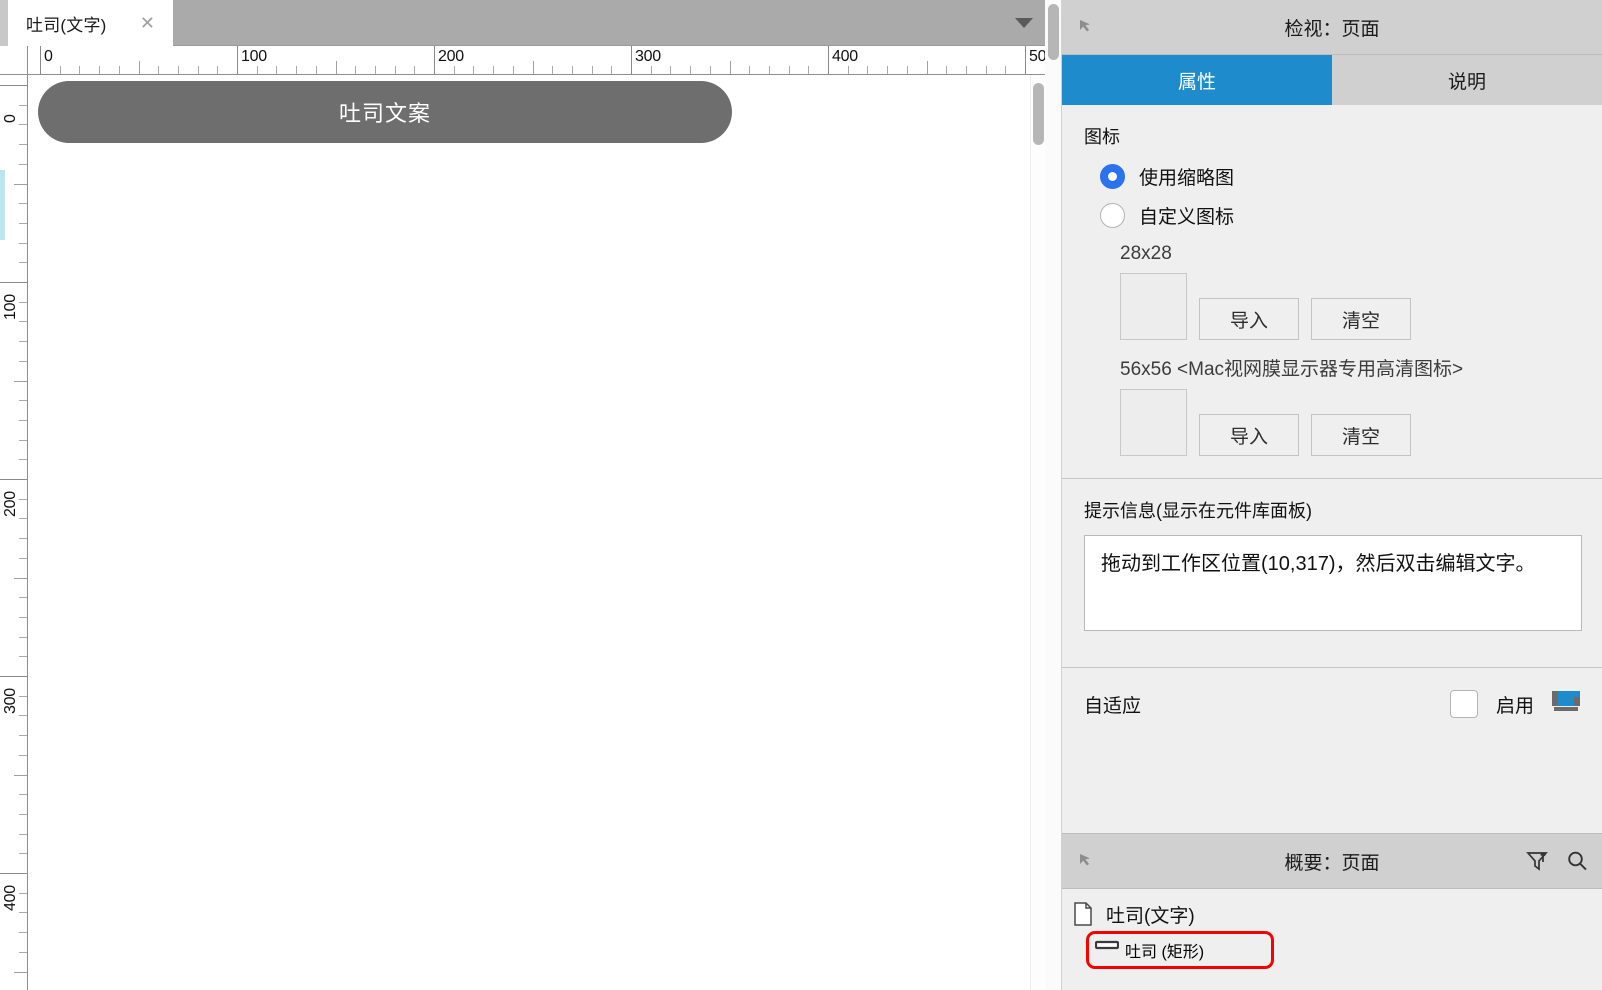 The height and width of the screenshot is (990, 1602). I want to click on radio-custom-icon: 自定义图标, so click(1340, 215).